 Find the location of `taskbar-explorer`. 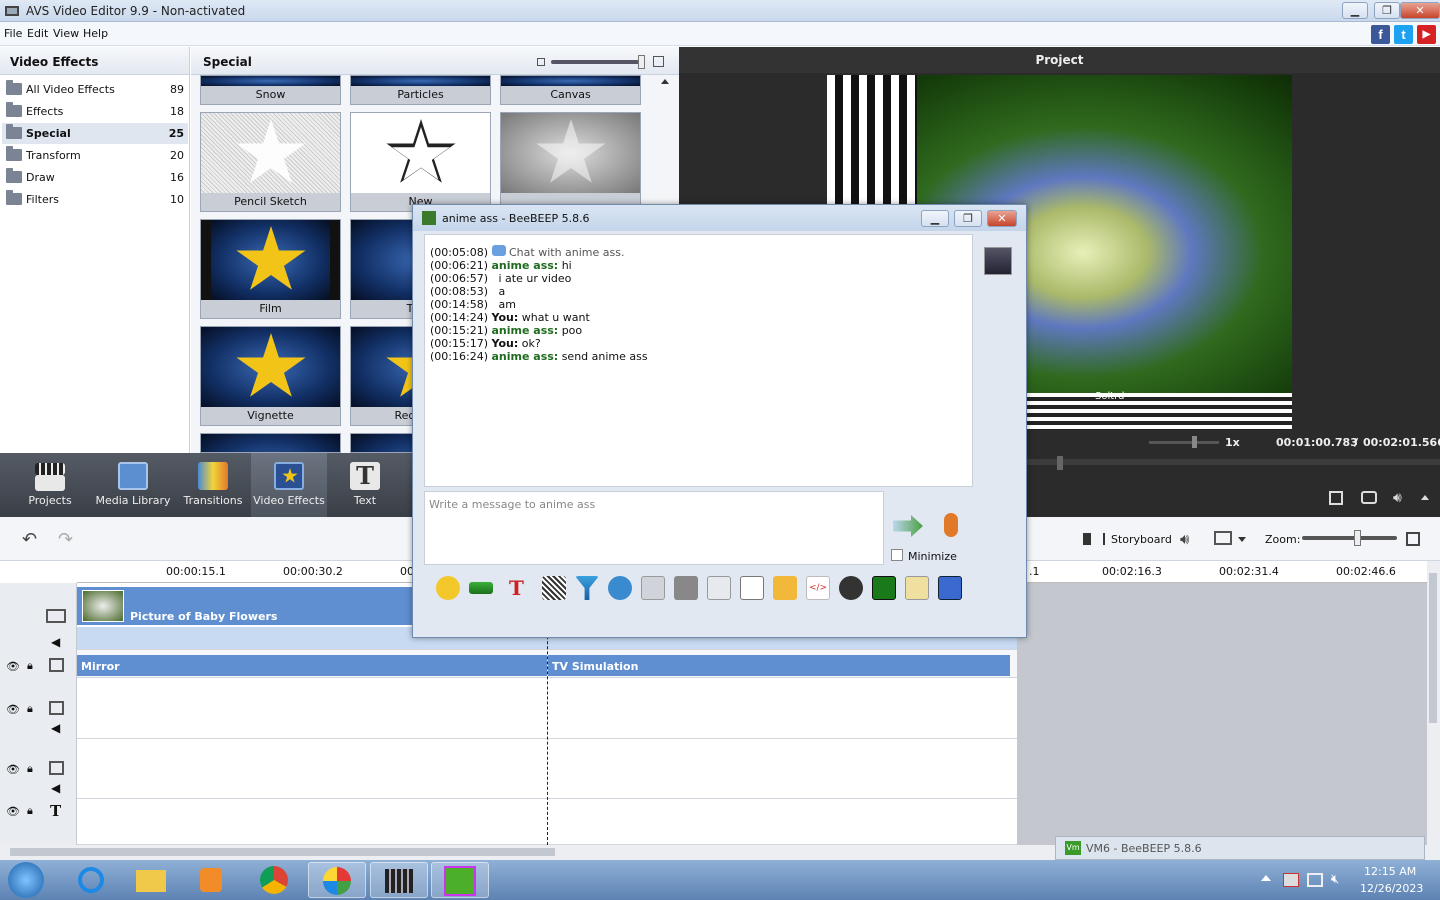

taskbar-explorer is located at coordinates (151, 880).